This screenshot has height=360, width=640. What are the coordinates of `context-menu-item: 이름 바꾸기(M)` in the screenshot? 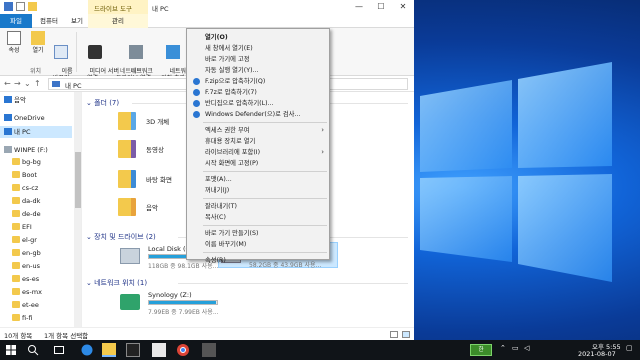 It's located at (258, 244).